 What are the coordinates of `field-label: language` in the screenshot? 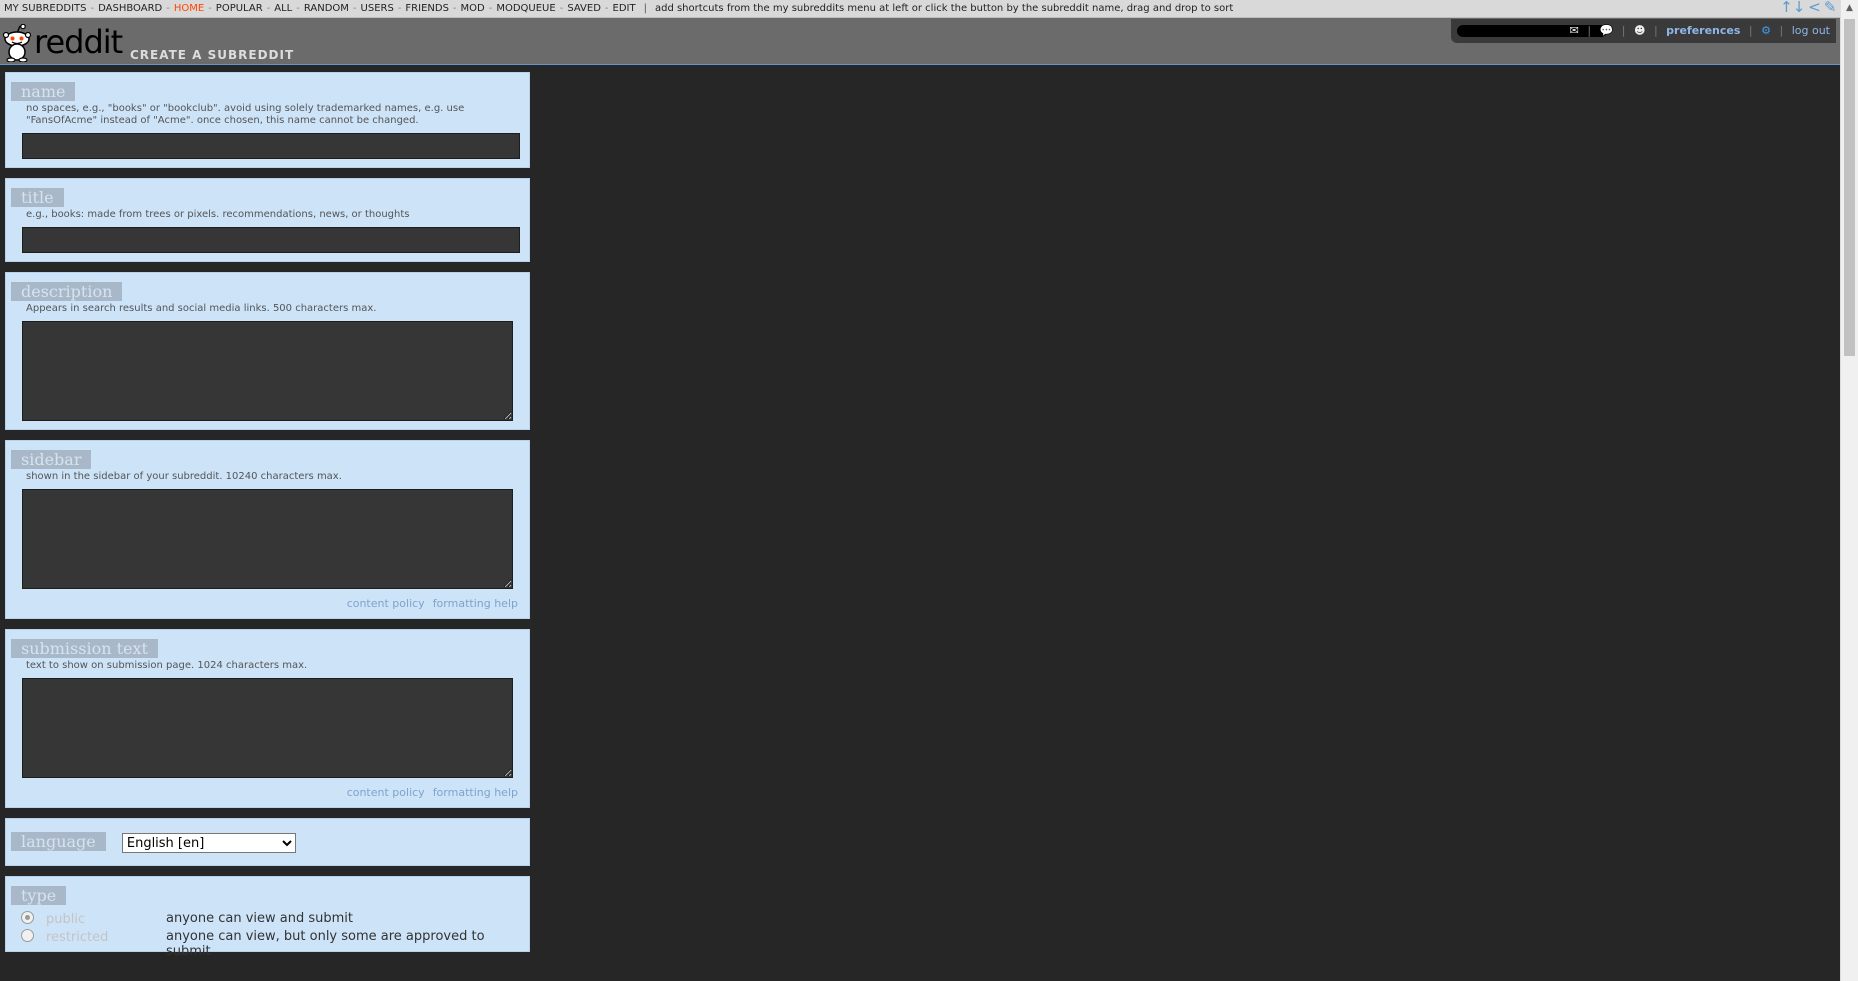 It's located at (58, 841).